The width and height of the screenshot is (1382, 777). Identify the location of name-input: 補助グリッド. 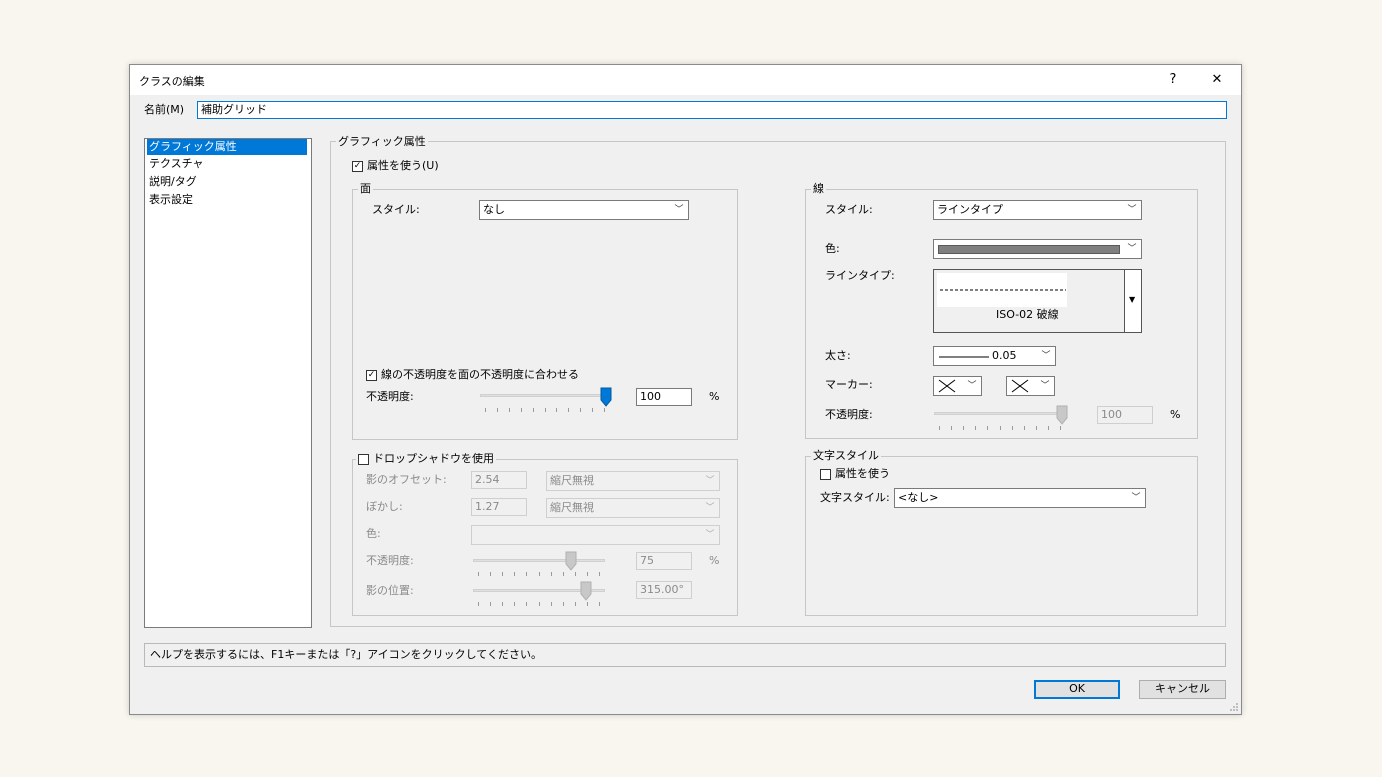
(712, 110).